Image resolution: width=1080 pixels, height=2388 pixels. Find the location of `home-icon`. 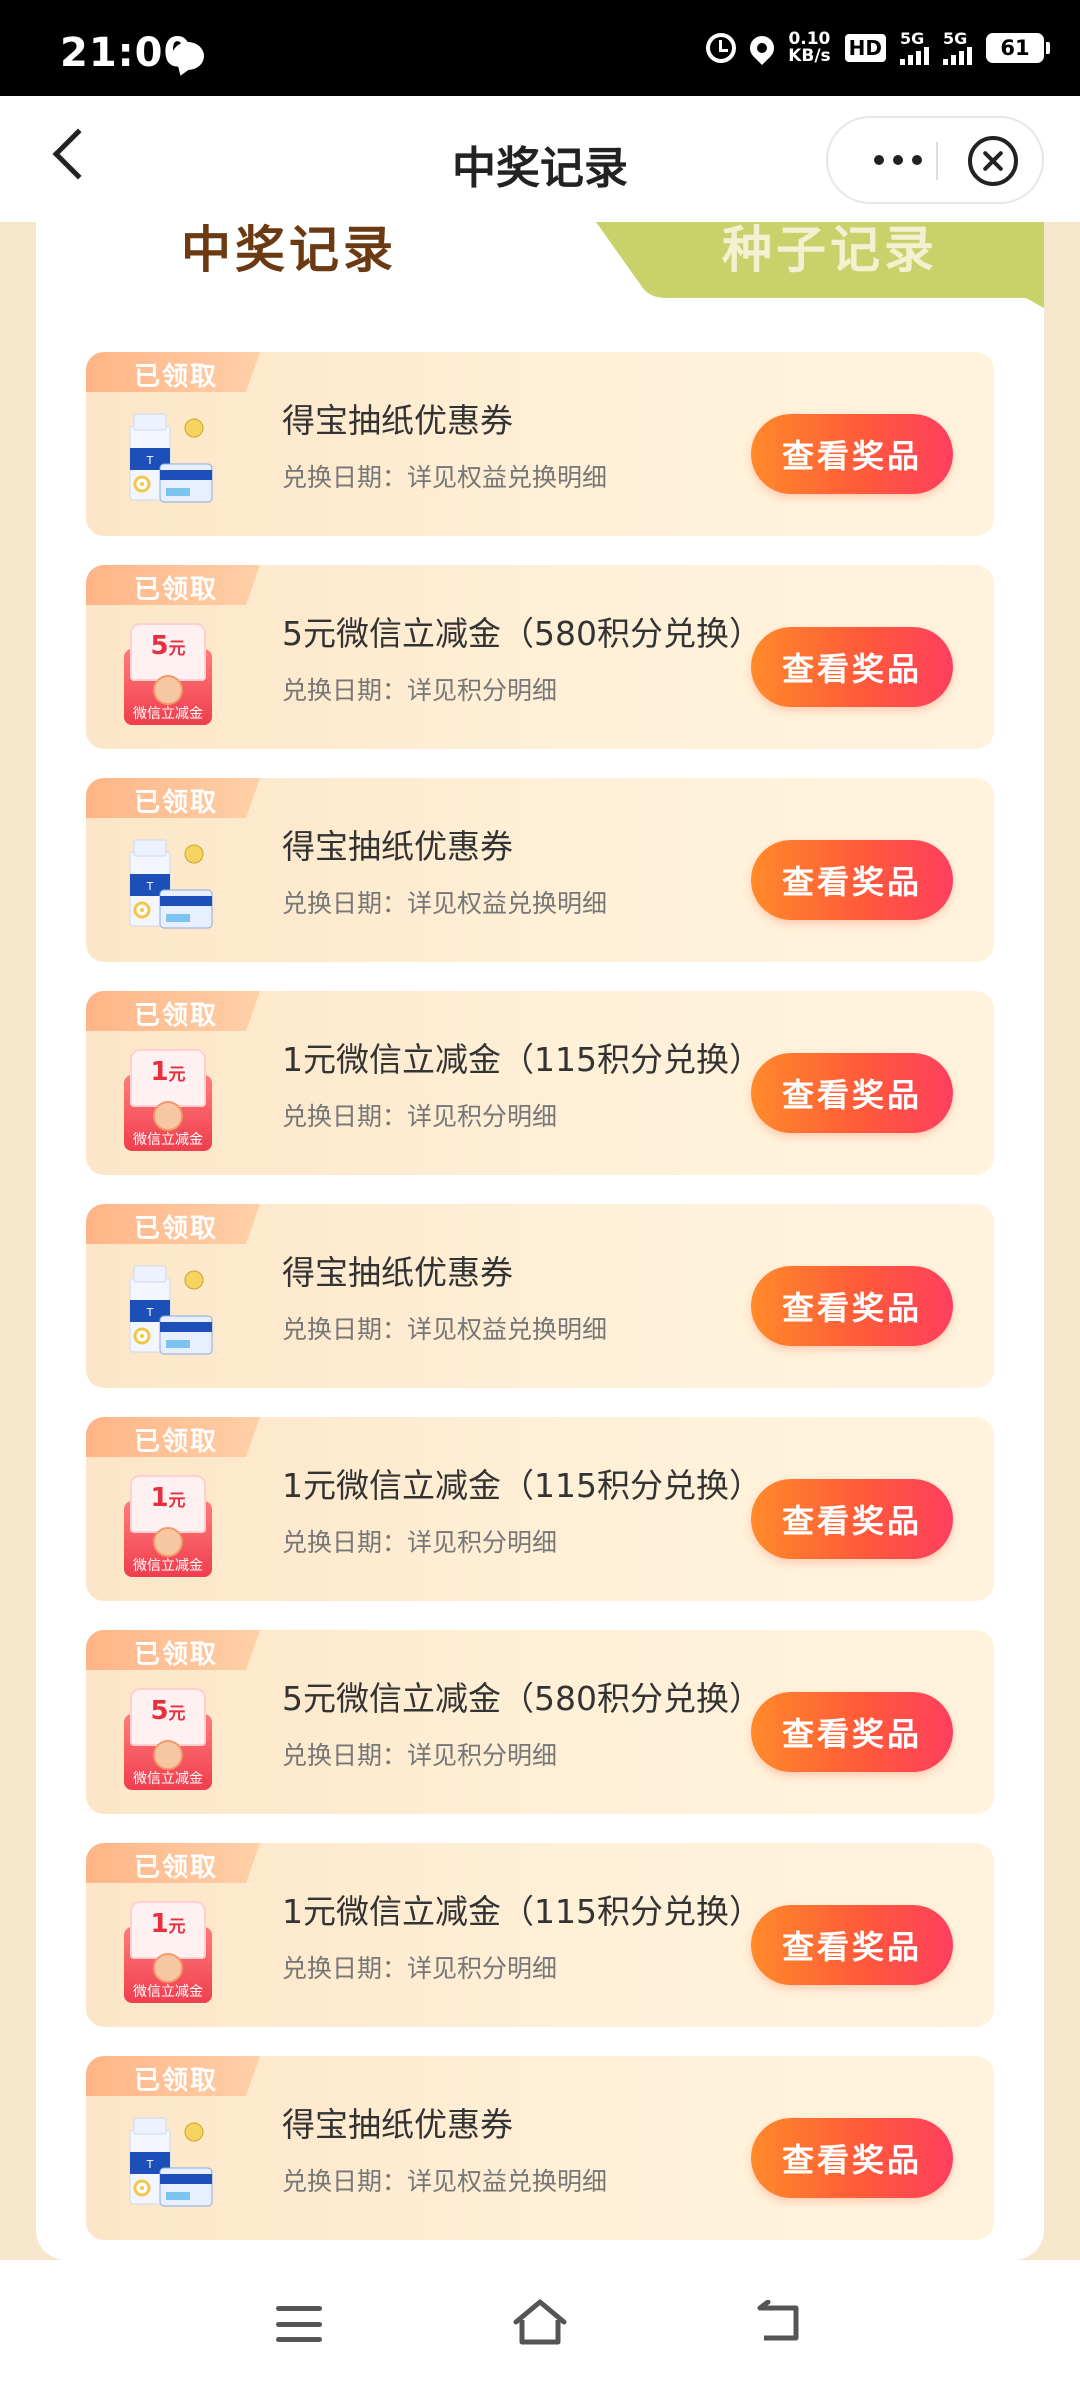

home-icon is located at coordinates (540, 2322).